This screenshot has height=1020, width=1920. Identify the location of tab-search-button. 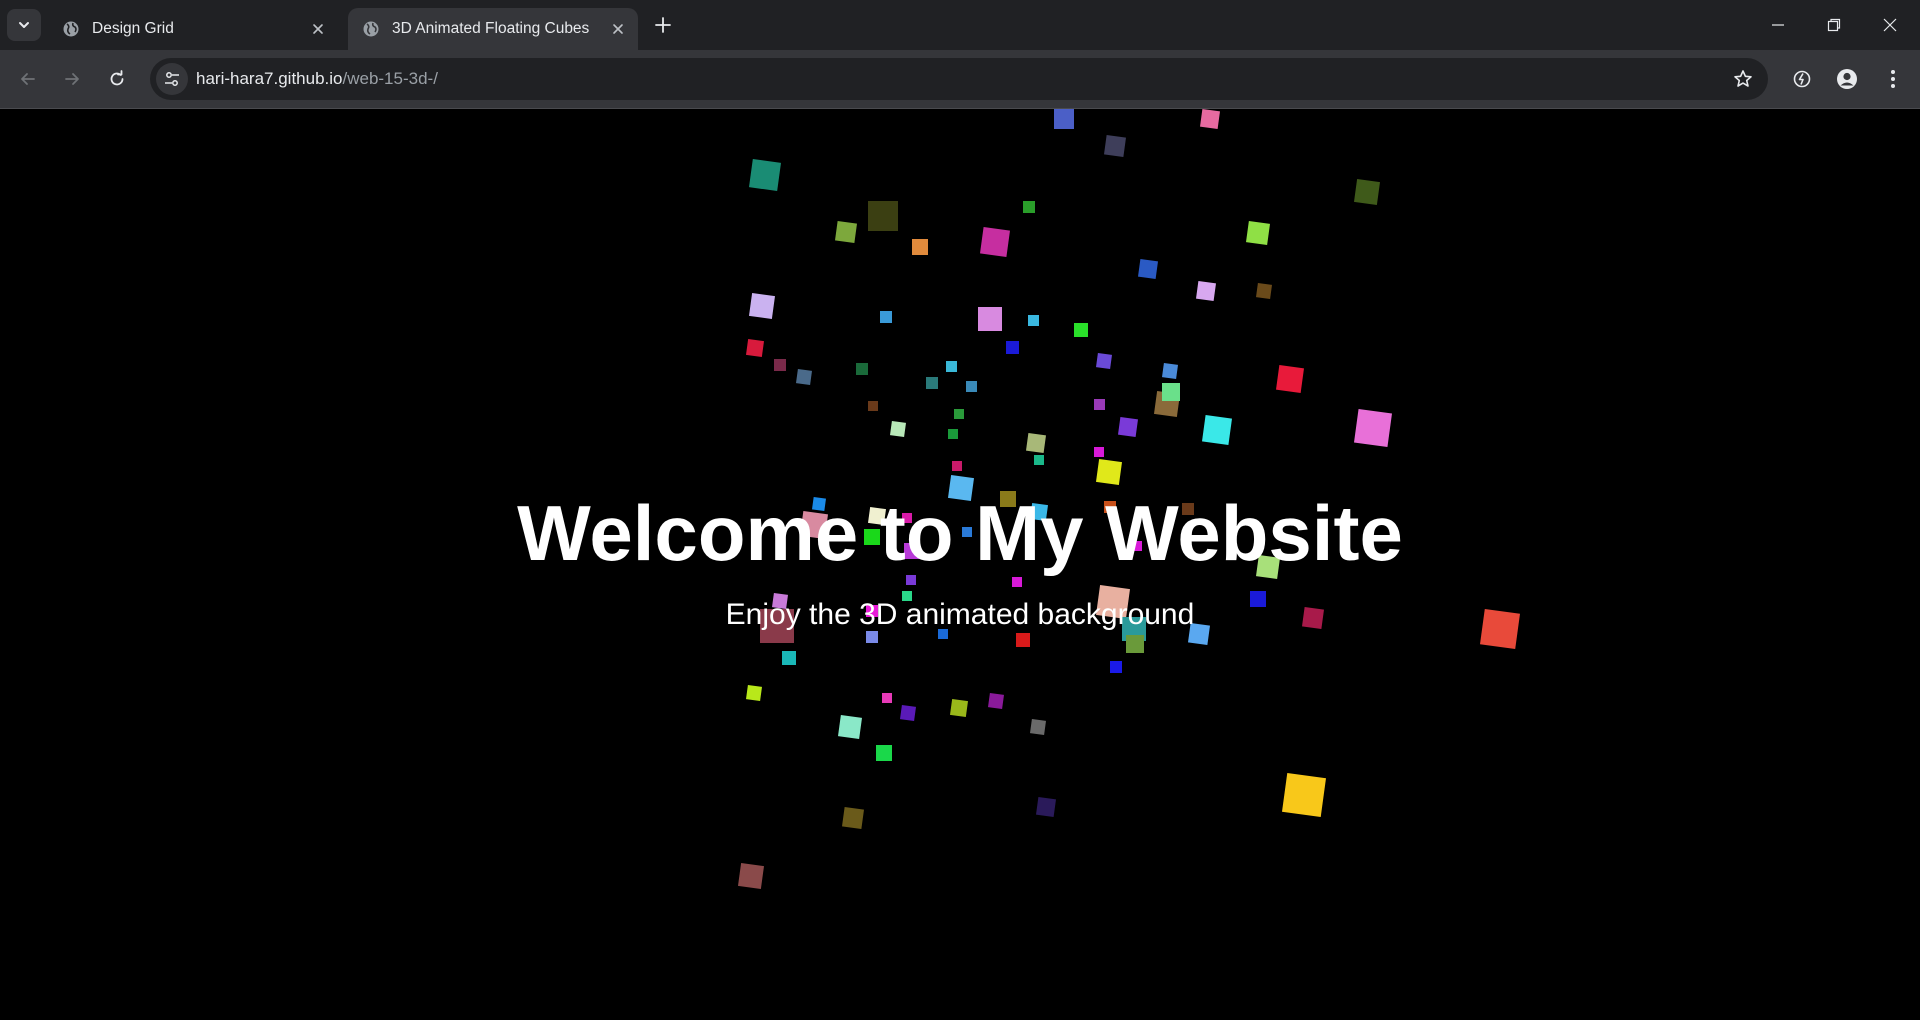
(24, 25).